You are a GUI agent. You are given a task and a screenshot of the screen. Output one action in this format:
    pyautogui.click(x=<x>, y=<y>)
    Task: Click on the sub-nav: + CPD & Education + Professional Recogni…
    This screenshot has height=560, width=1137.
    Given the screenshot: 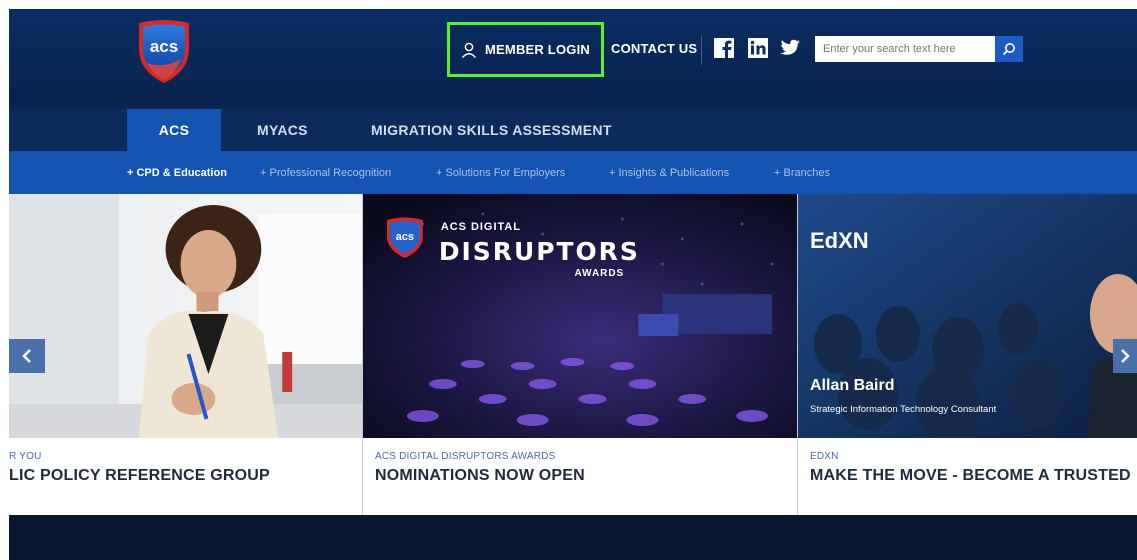 What is the action you would take?
    pyautogui.click(x=573, y=172)
    